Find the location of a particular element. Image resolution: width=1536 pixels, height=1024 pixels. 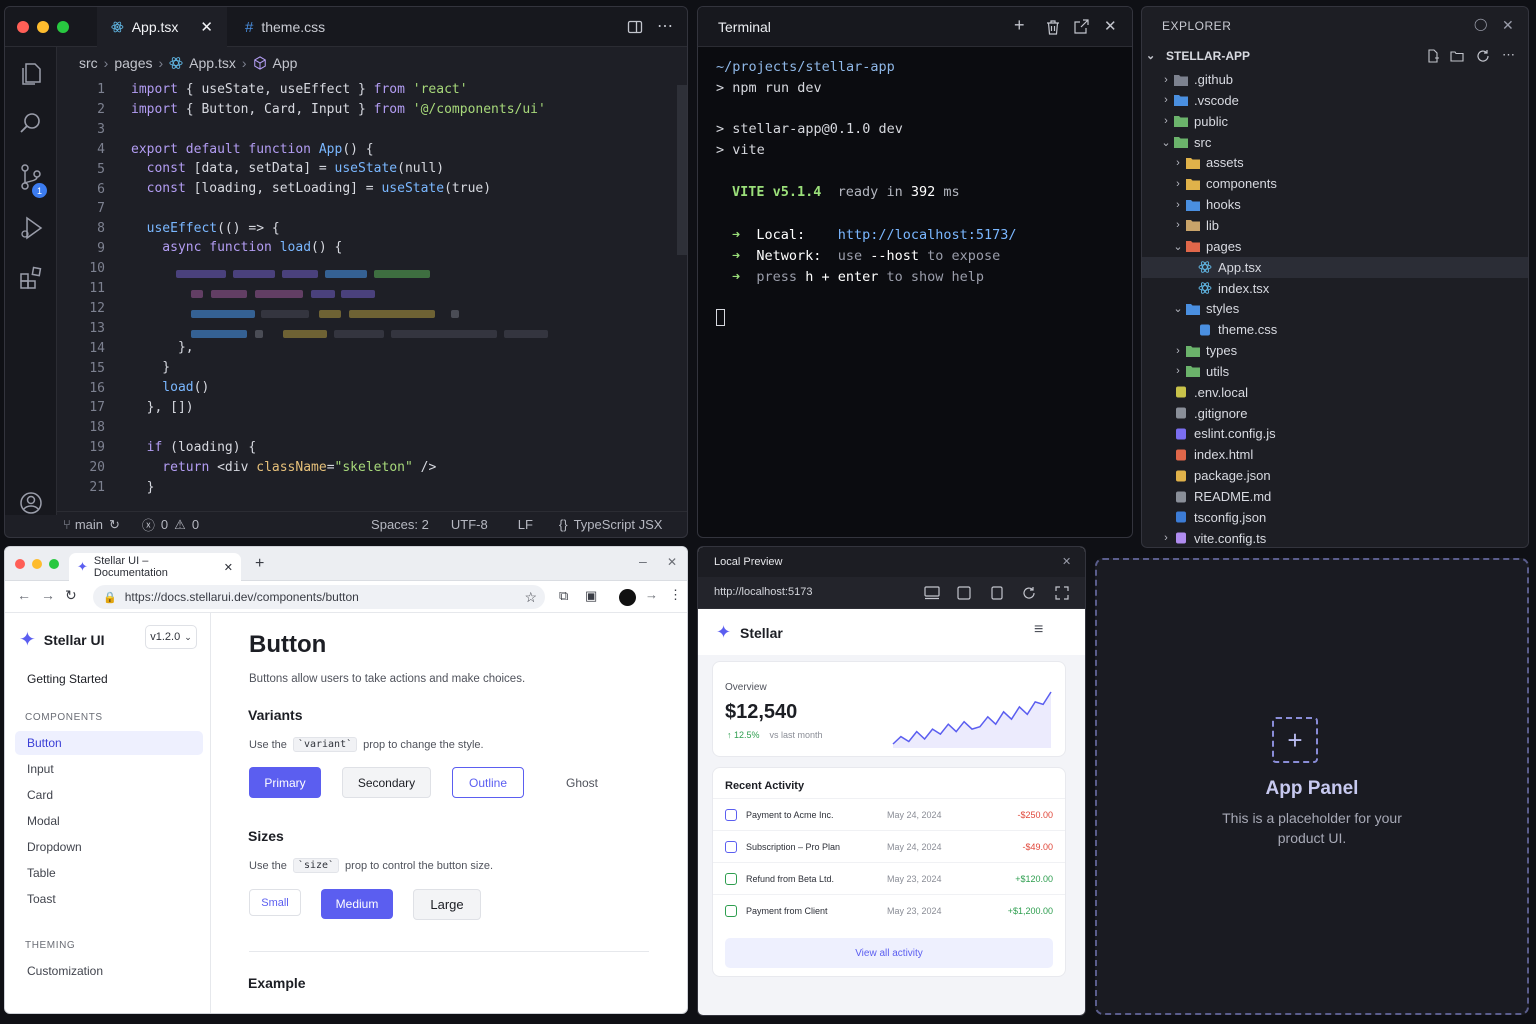

explorer-item: ⌄ pages is located at coordinates (1335, 246).